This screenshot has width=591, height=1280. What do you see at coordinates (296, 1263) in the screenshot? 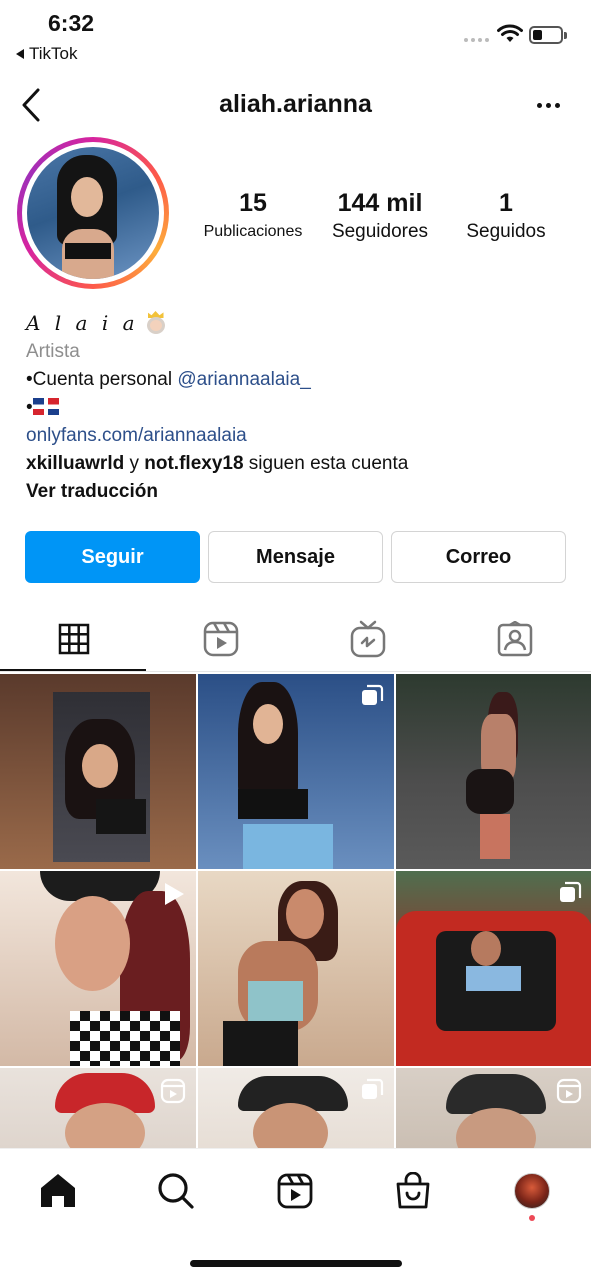
I see `home-indicator` at bounding box center [296, 1263].